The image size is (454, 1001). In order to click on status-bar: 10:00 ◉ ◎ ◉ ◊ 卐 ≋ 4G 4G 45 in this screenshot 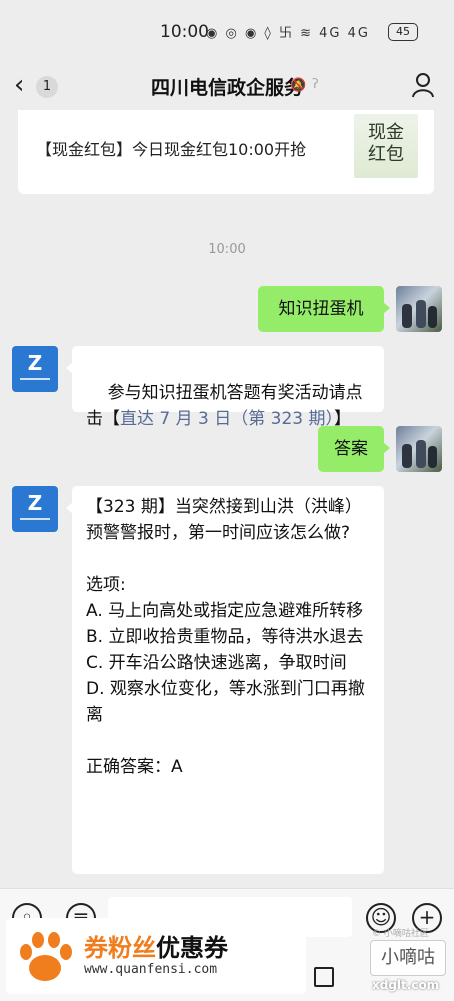, I will do `click(227, 31)`.